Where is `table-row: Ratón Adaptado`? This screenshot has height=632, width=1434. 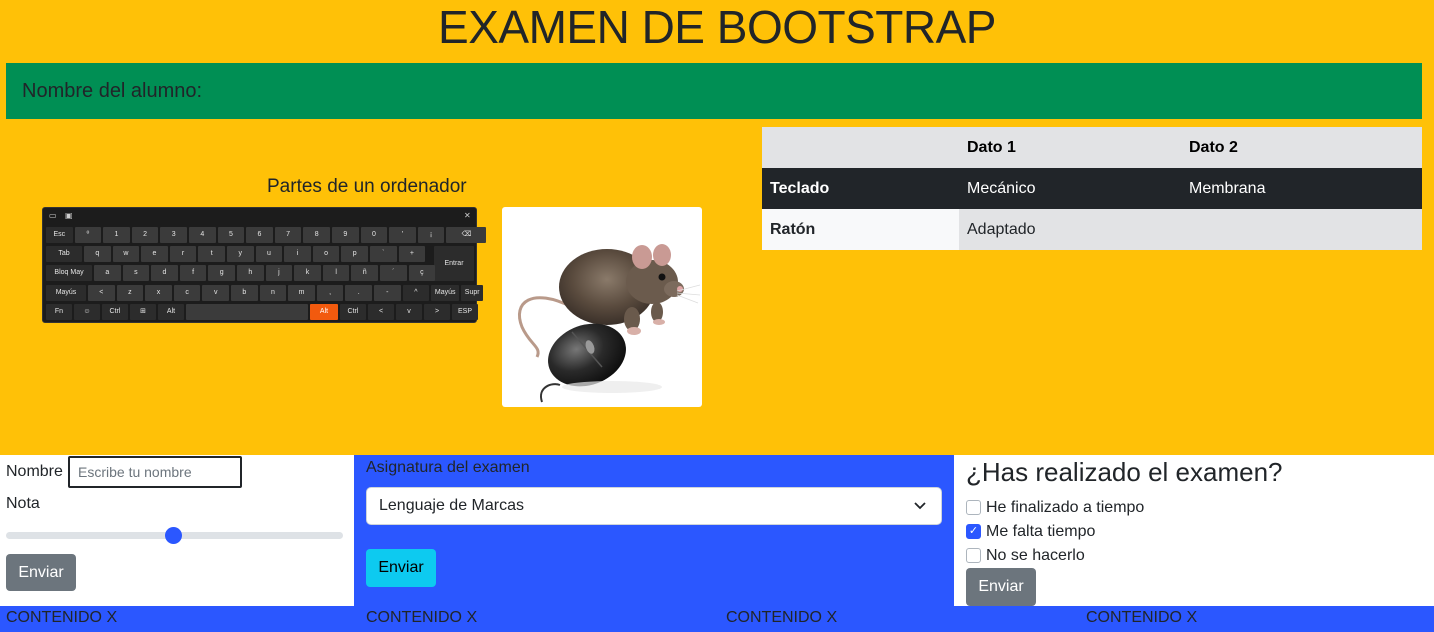 table-row: Ratón Adaptado is located at coordinates (1092, 229).